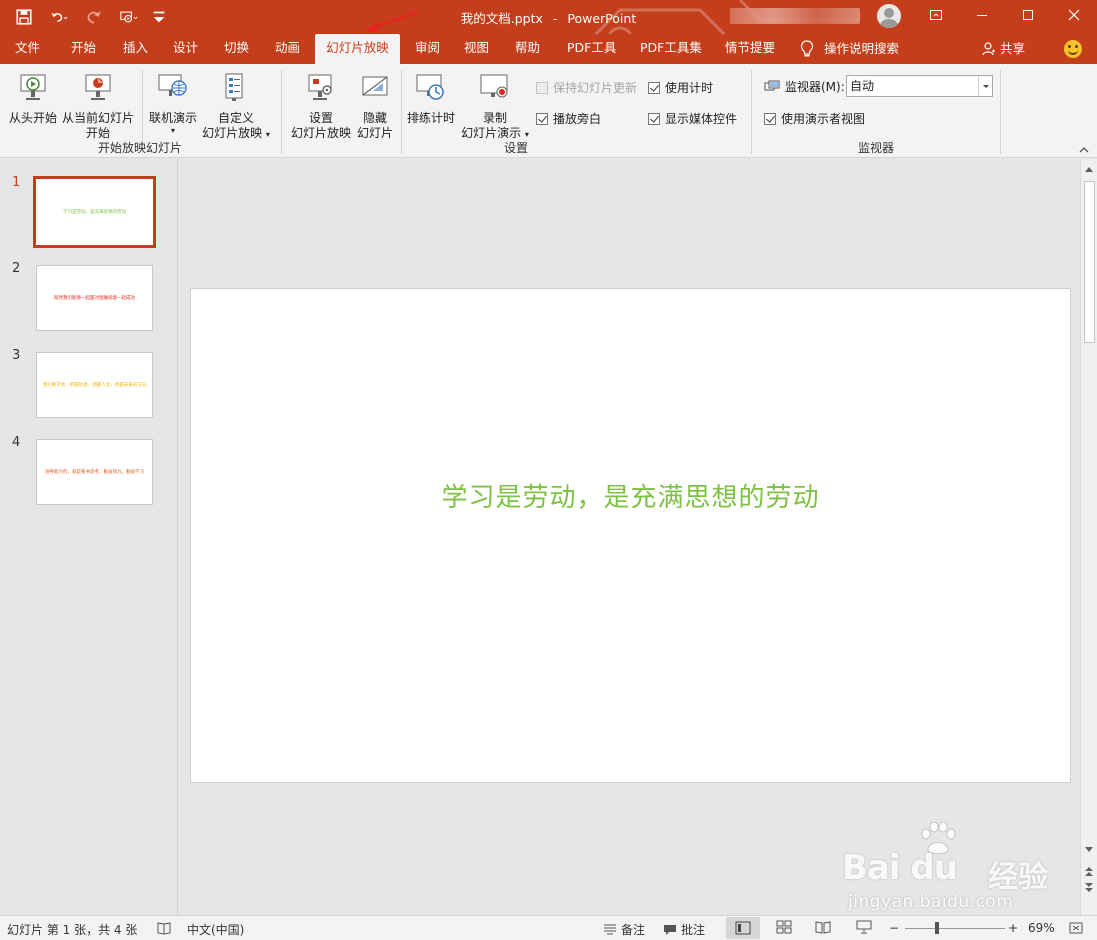 This screenshot has width=1097, height=940. Describe the element at coordinates (357, 49) in the screenshot. I see `tab-slideshow: 幻灯片放映` at that location.